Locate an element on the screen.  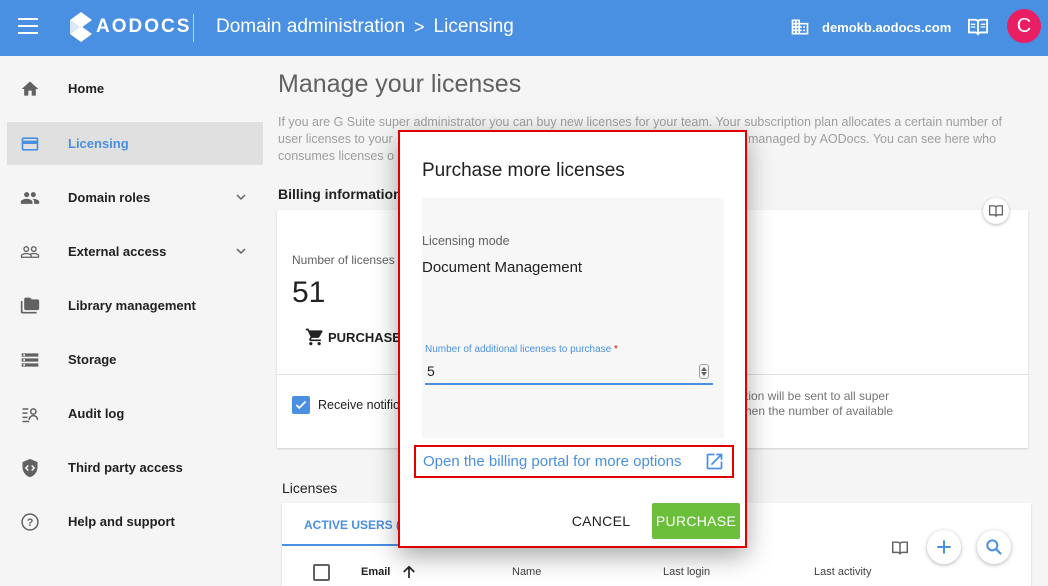
check-icon is located at coordinates (301, 405).